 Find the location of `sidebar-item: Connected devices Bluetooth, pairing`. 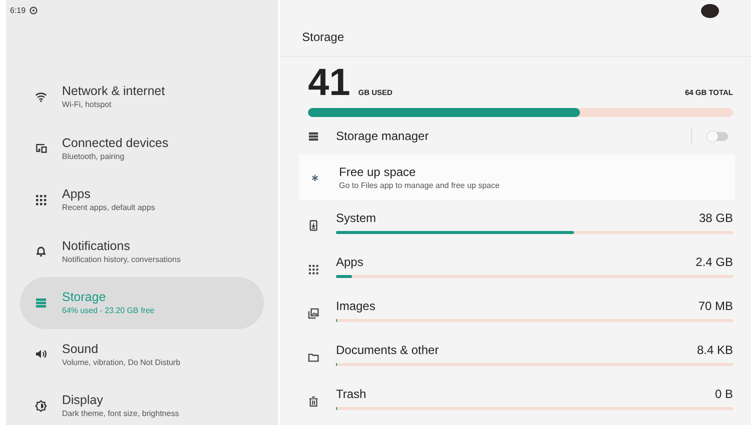

sidebar-item: Connected devices Bluetooth, pairing is located at coordinates (142, 148).